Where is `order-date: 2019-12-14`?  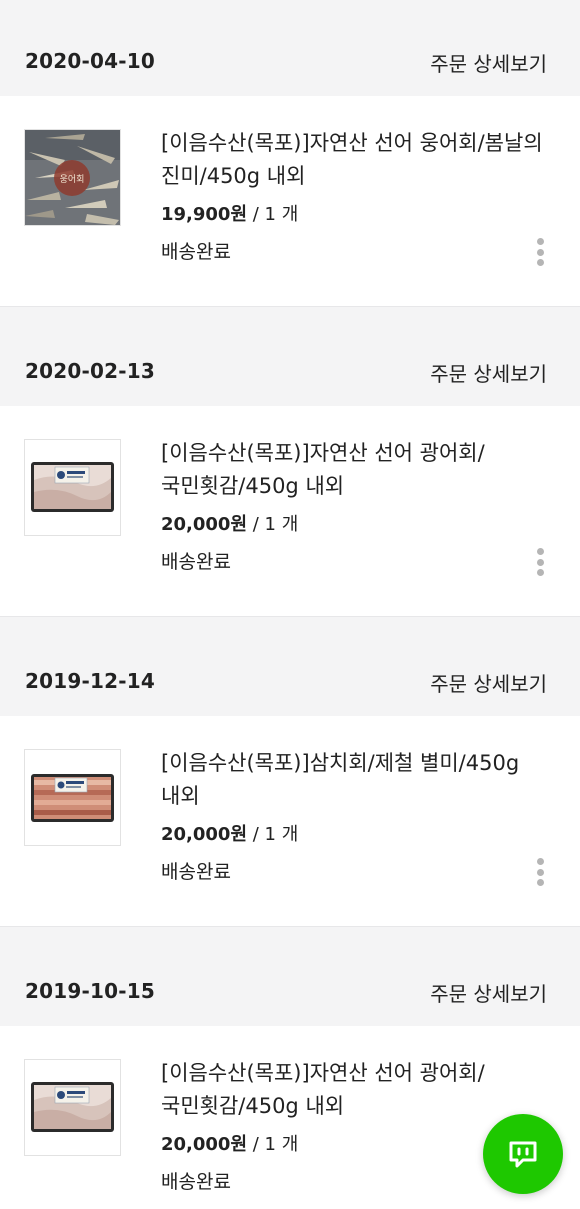 order-date: 2019-12-14 is located at coordinates (90, 681).